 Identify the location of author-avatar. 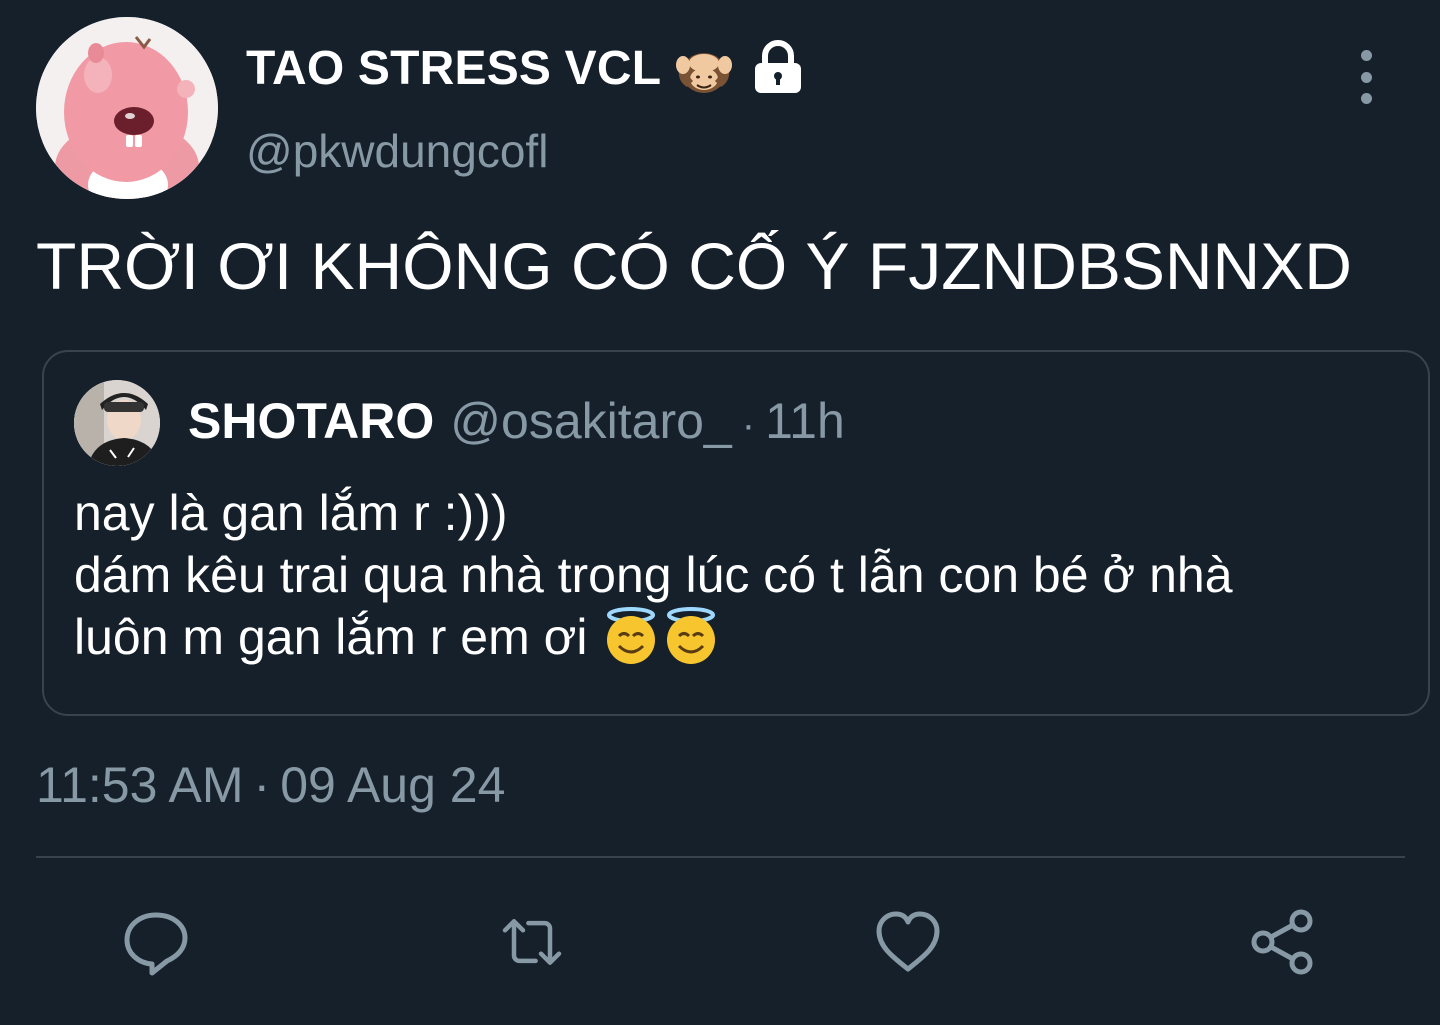
(127, 108).